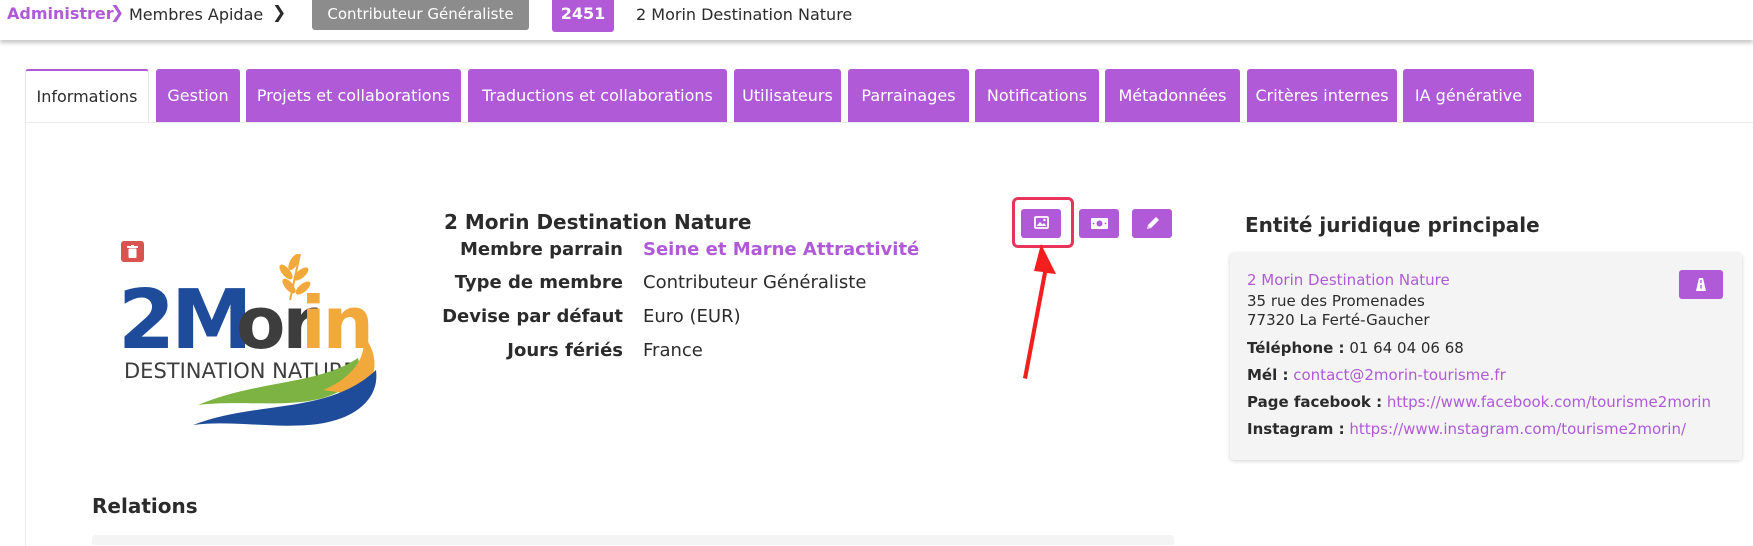 The height and width of the screenshot is (546, 1753). What do you see at coordinates (196, 14) in the screenshot?
I see `breadcrumb-members-link: Membres Apidae` at bounding box center [196, 14].